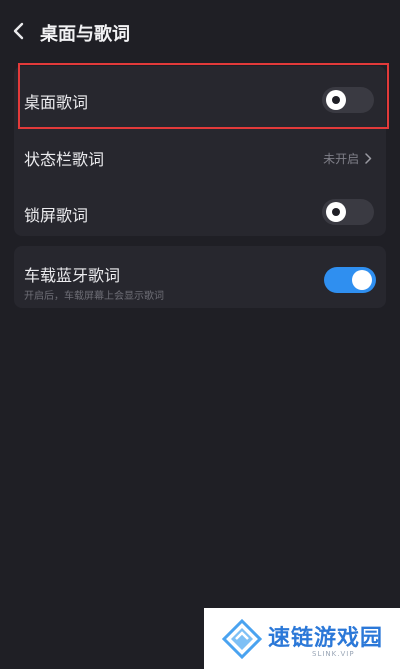 The height and width of the screenshot is (669, 400). I want to click on setting-row-bluetooth-lyrics: 车载蓝牙歌词 开启后，车载屏幕上会显示歌词, so click(200, 277).